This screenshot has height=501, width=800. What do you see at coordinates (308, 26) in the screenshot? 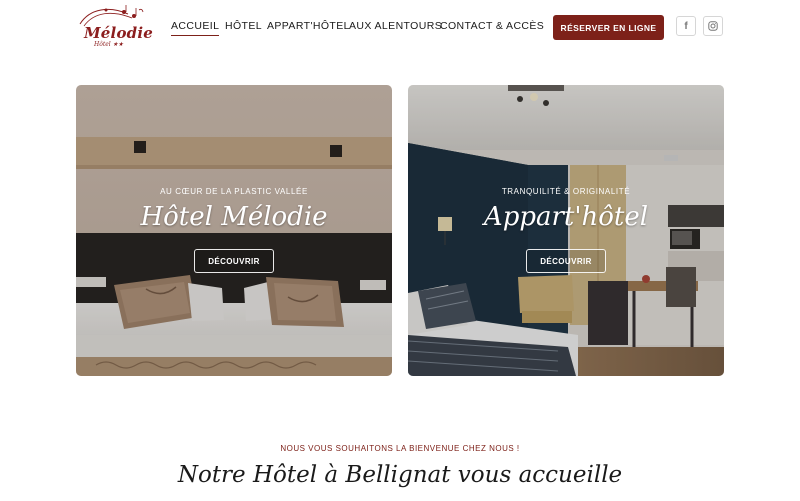
I see `nav-item-apparthotel: APPART'HÔTEL` at bounding box center [308, 26].